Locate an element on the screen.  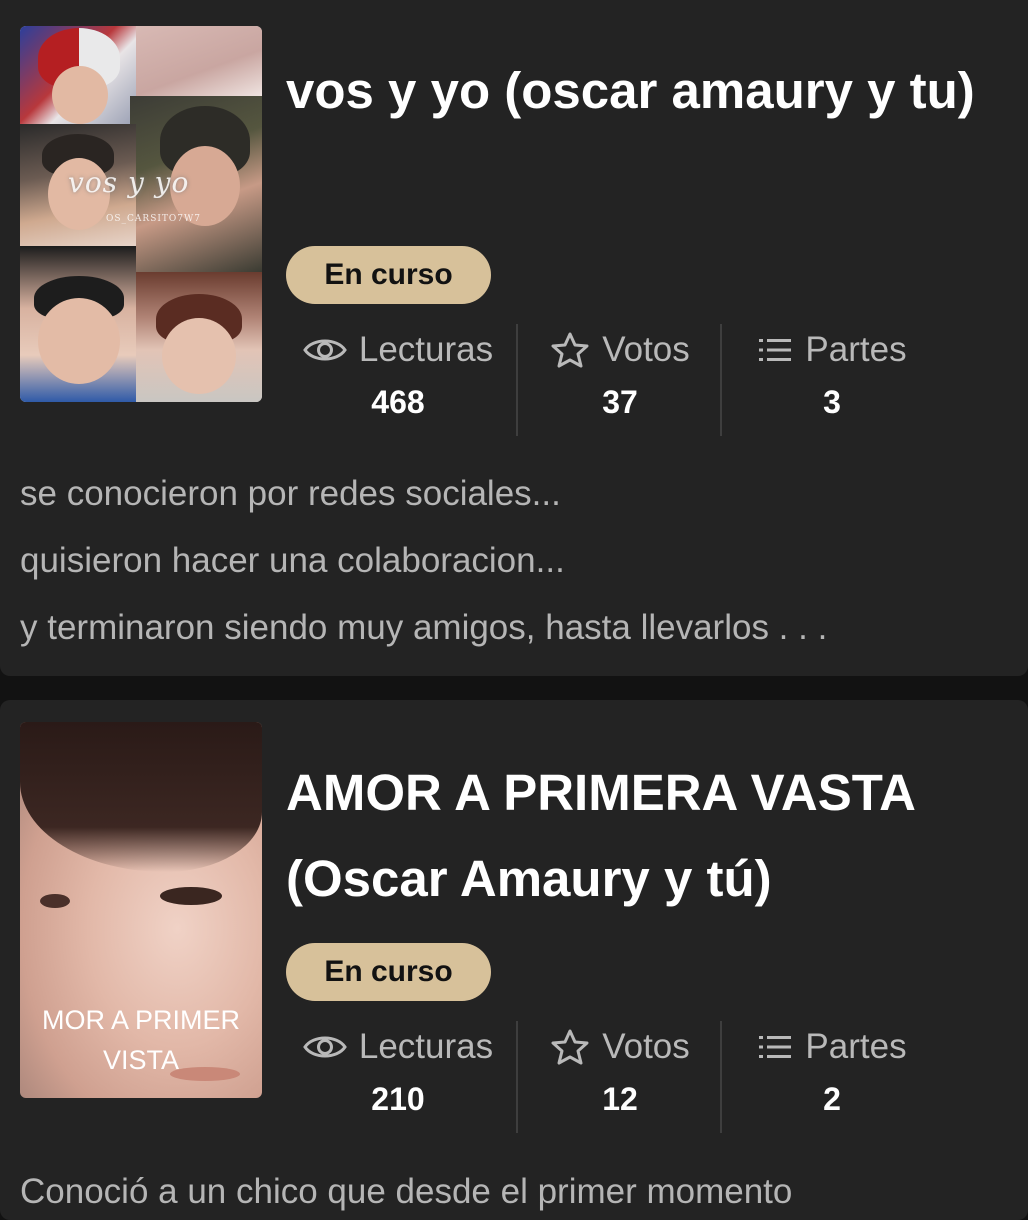
stat-value: 2 is located at coordinates (832, 1099).